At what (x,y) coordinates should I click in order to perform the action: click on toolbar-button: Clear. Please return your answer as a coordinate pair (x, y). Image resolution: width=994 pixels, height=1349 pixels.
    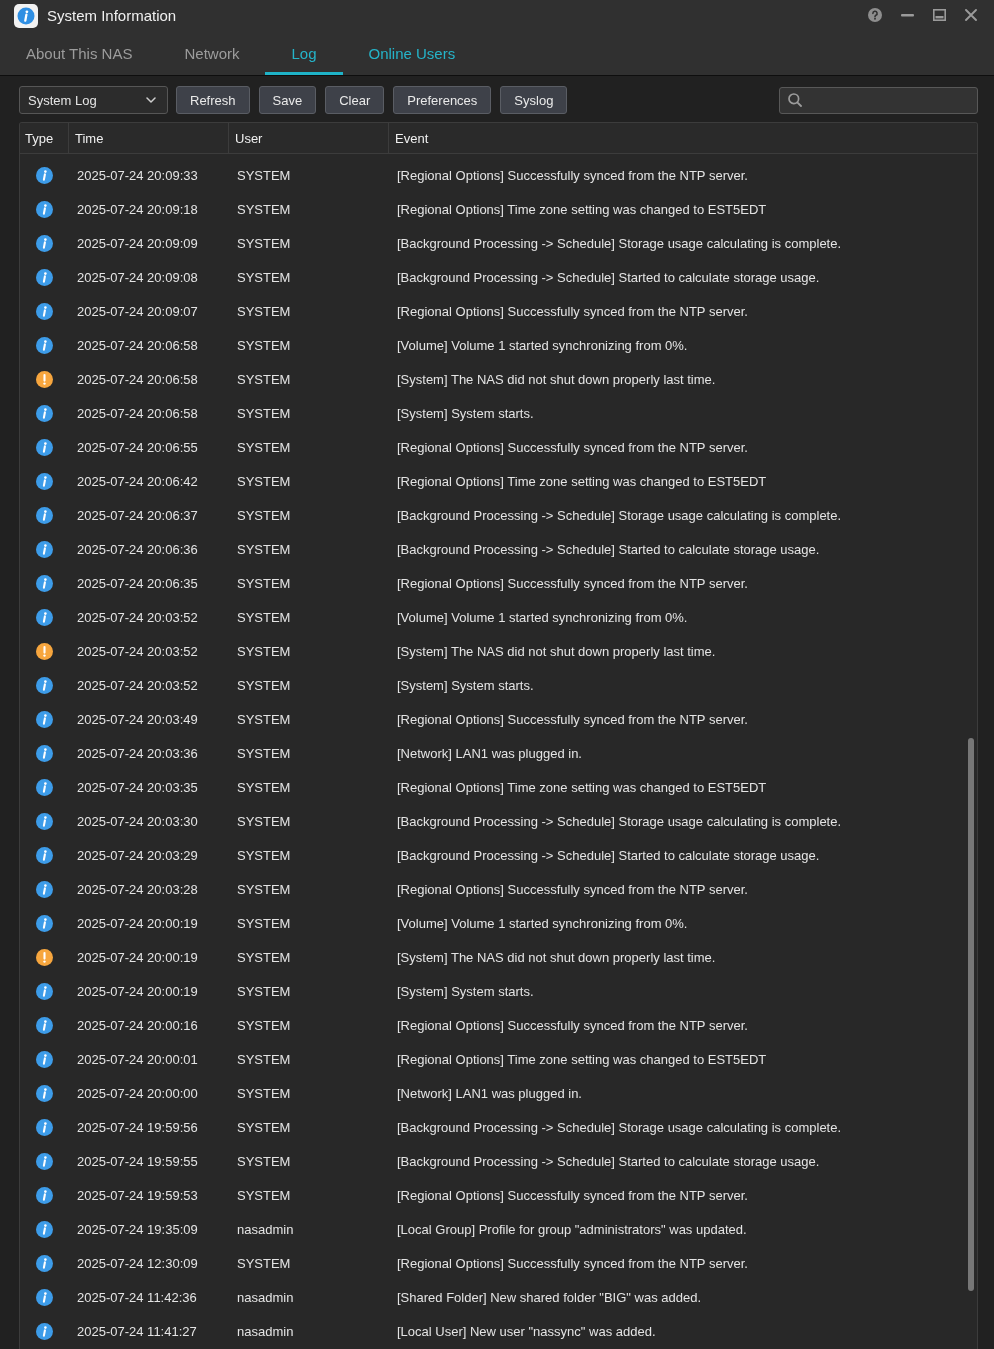
    Looking at the image, I should click on (355, 100).